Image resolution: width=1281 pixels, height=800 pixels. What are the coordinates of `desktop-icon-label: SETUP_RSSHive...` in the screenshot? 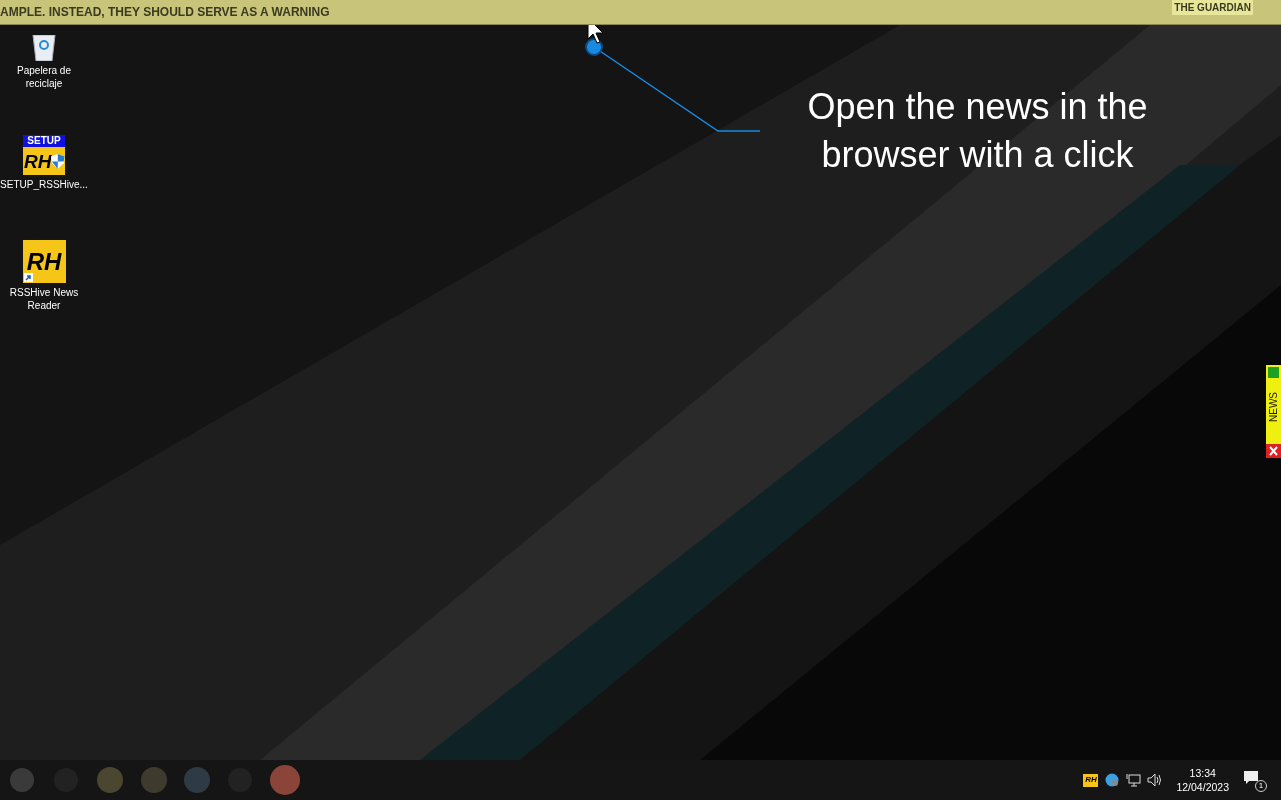 It's located at (44, 184).